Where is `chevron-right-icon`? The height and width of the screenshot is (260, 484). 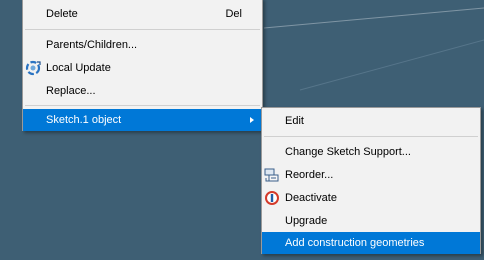
chevron-right-icon is located at coordinates (252, 120).